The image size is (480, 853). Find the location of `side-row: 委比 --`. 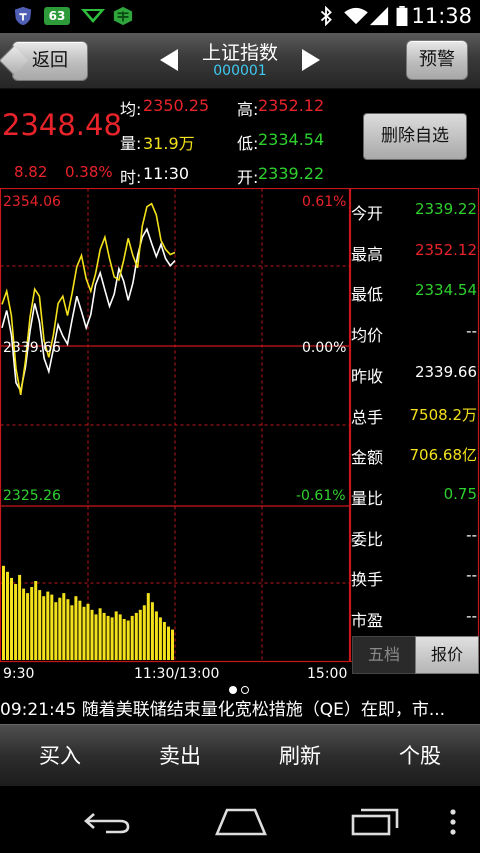

side-row: 委比 -- is located at coordinates (415, 546).